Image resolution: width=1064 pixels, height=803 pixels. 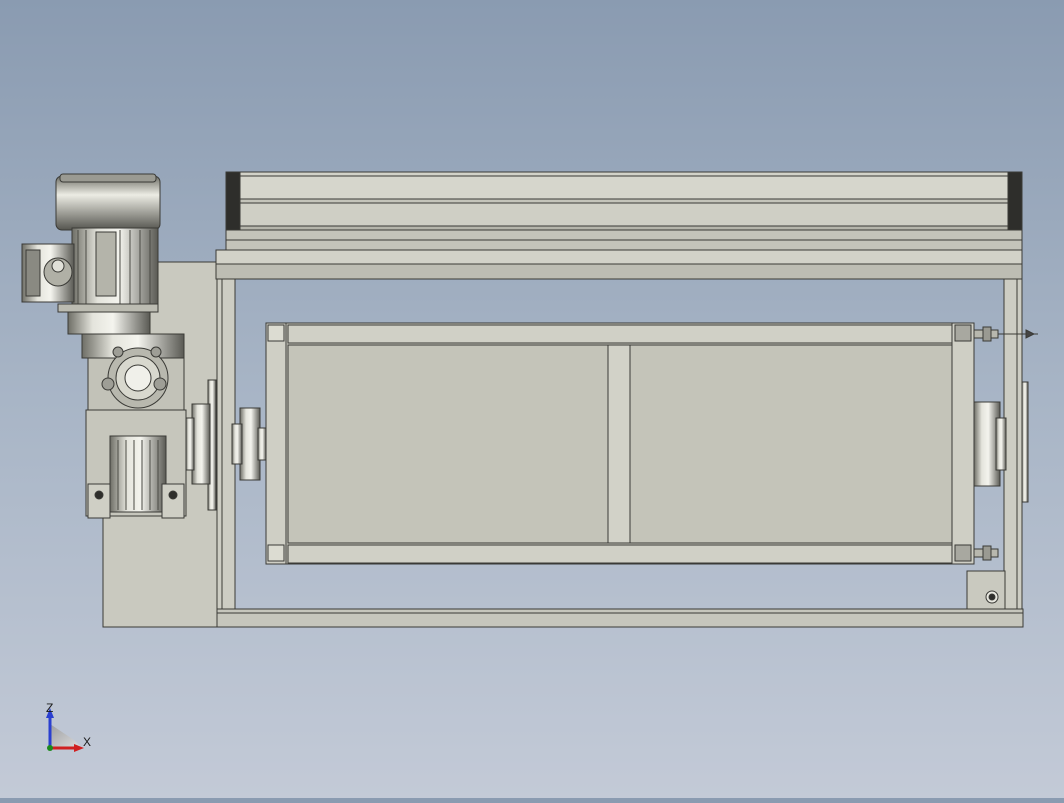 What do you see at coordinates (49, 708) in the screenshot?
I see `z-axis-label: Z` at bounding box center [49, 708].